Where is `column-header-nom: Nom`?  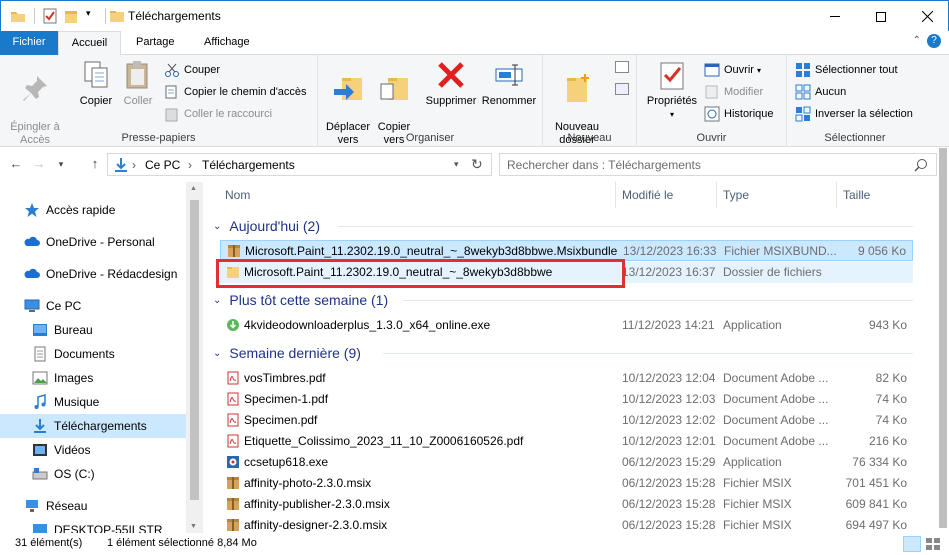
column-header-nom: Nom is located at coordinates (417, 195).